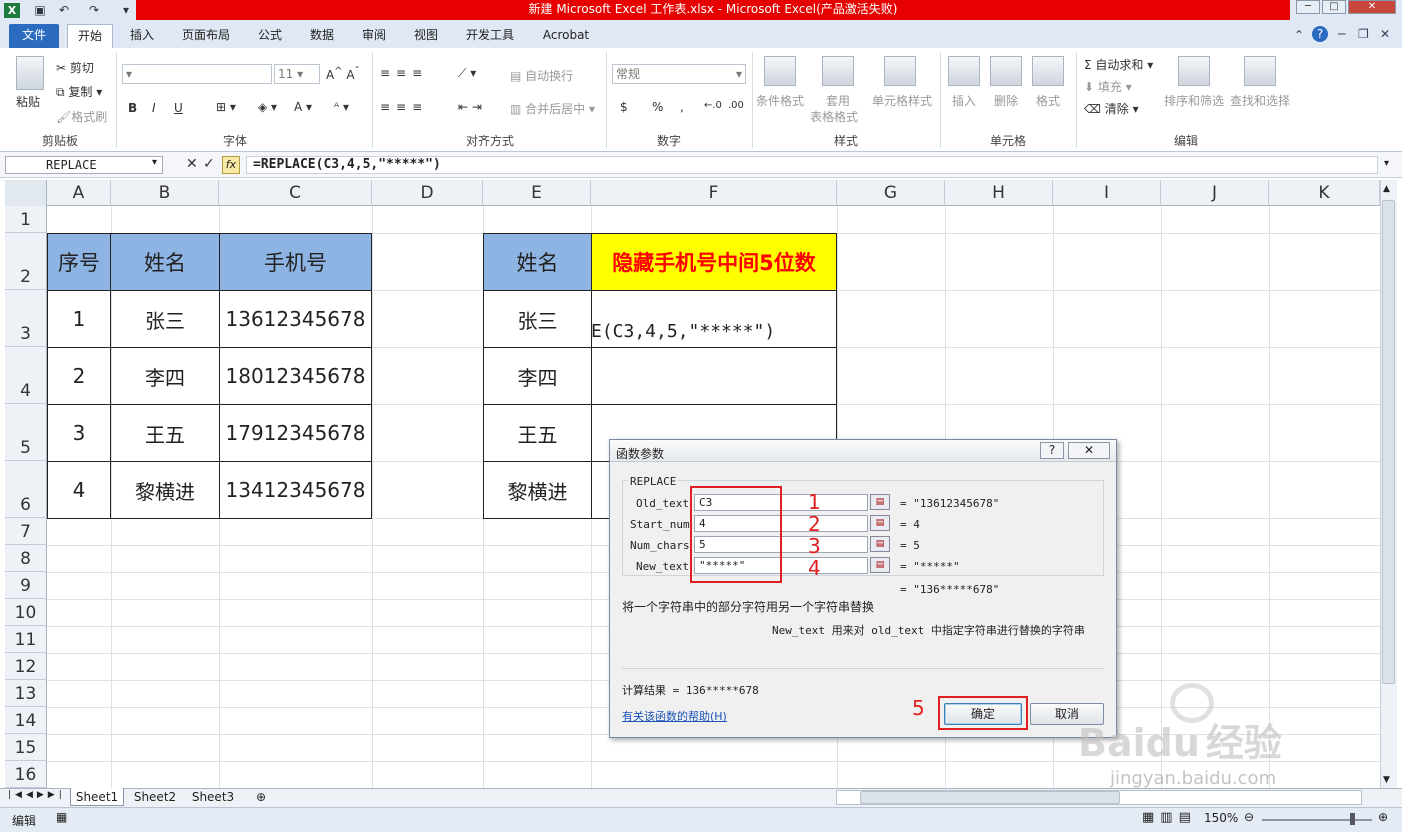 The width and height of the screenshot is (1402, 832). Describe the element at coordinates (780, 71) in the screenshot. I see `conditional-format-icon` at that location.